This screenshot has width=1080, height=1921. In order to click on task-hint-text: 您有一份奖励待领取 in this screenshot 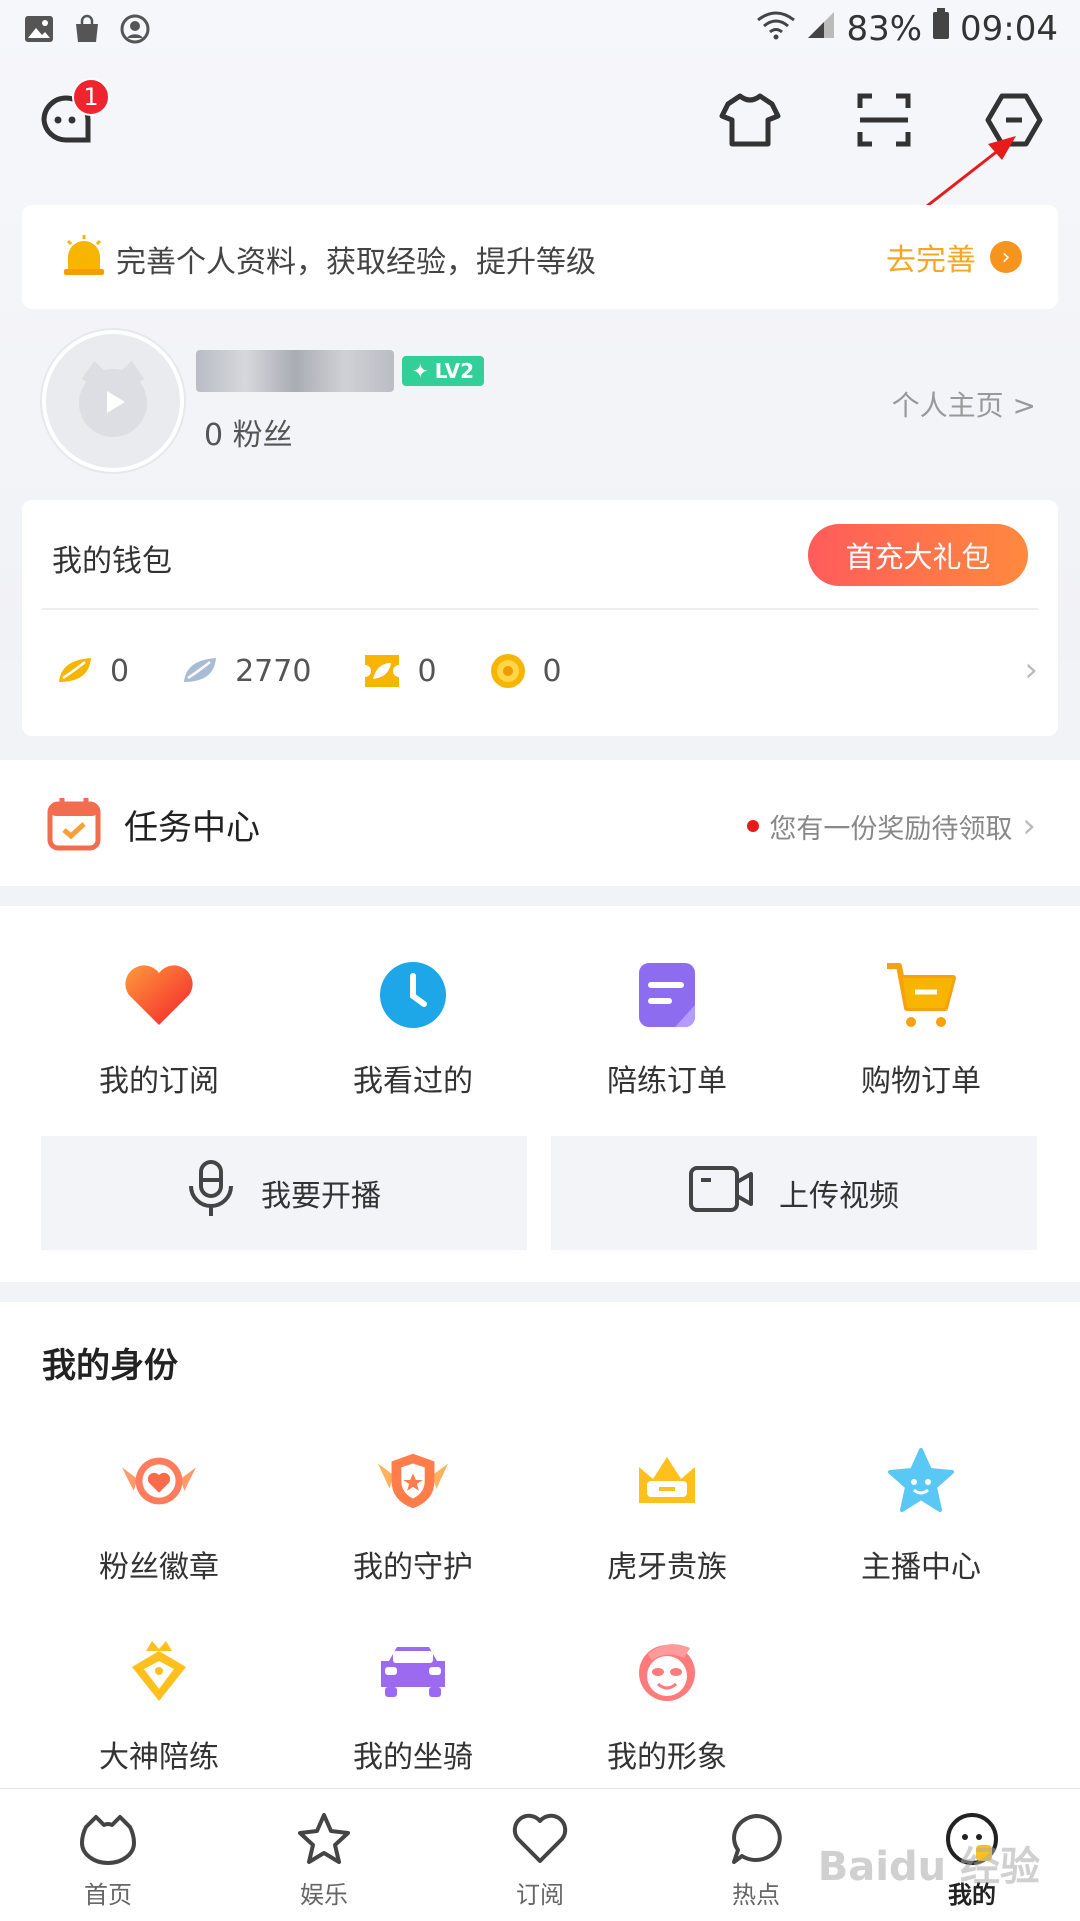, I will do `click(891, 829)`.